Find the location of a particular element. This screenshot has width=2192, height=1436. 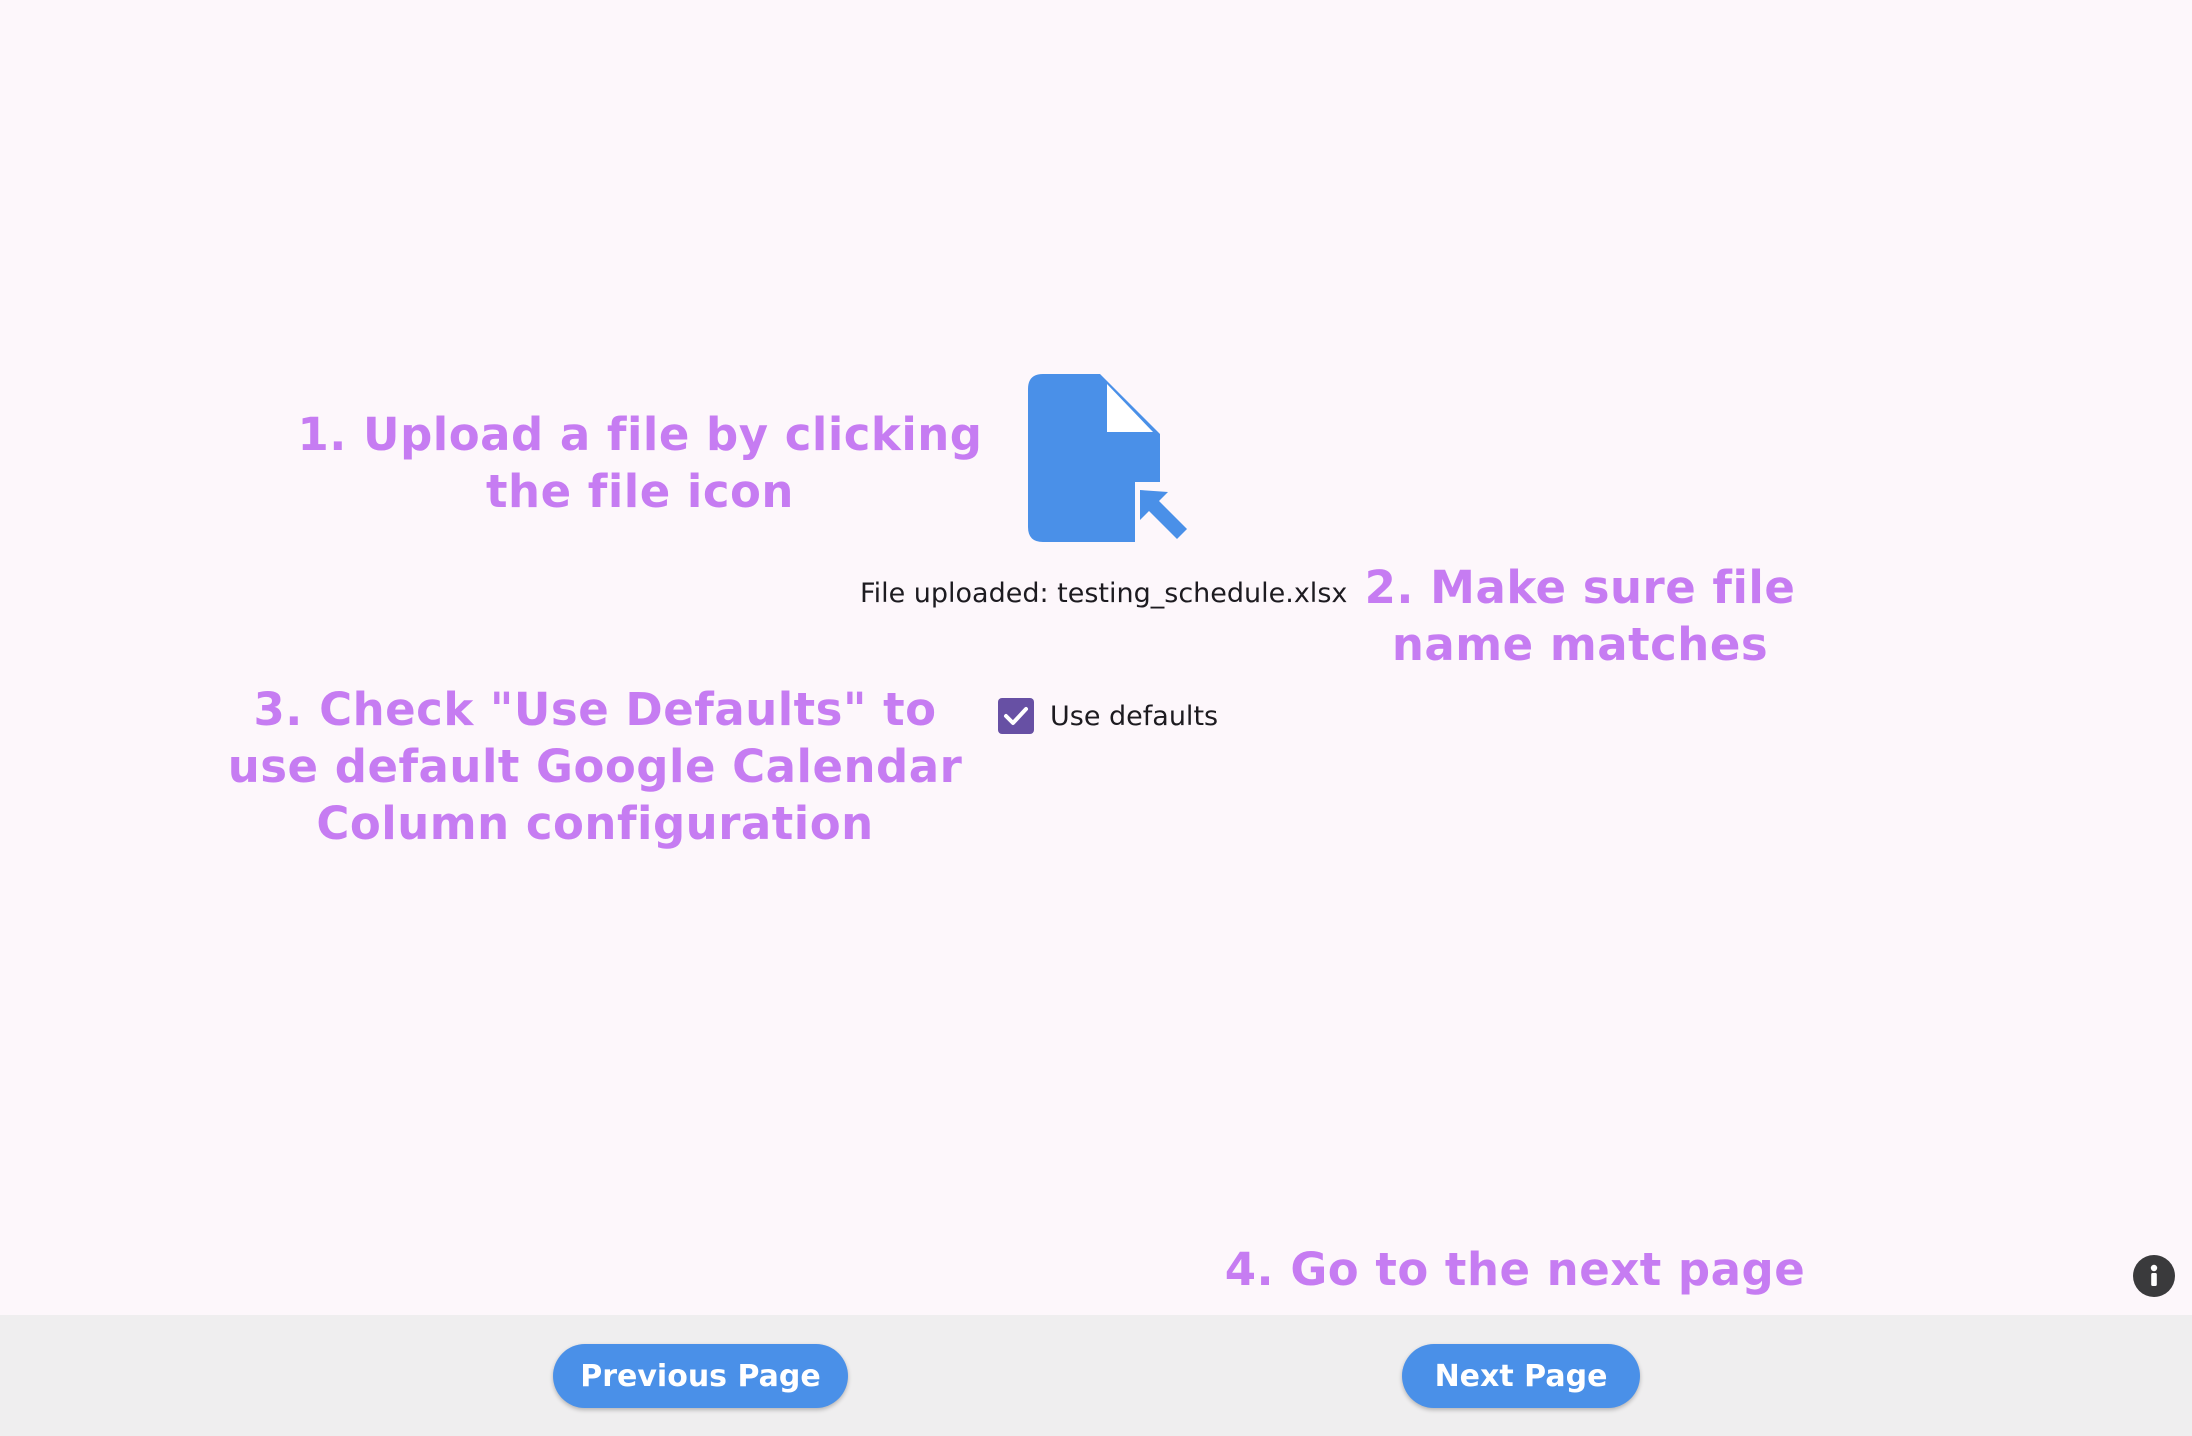

use-defaults-option: Use defaults is located at coordinates (1108, 716).